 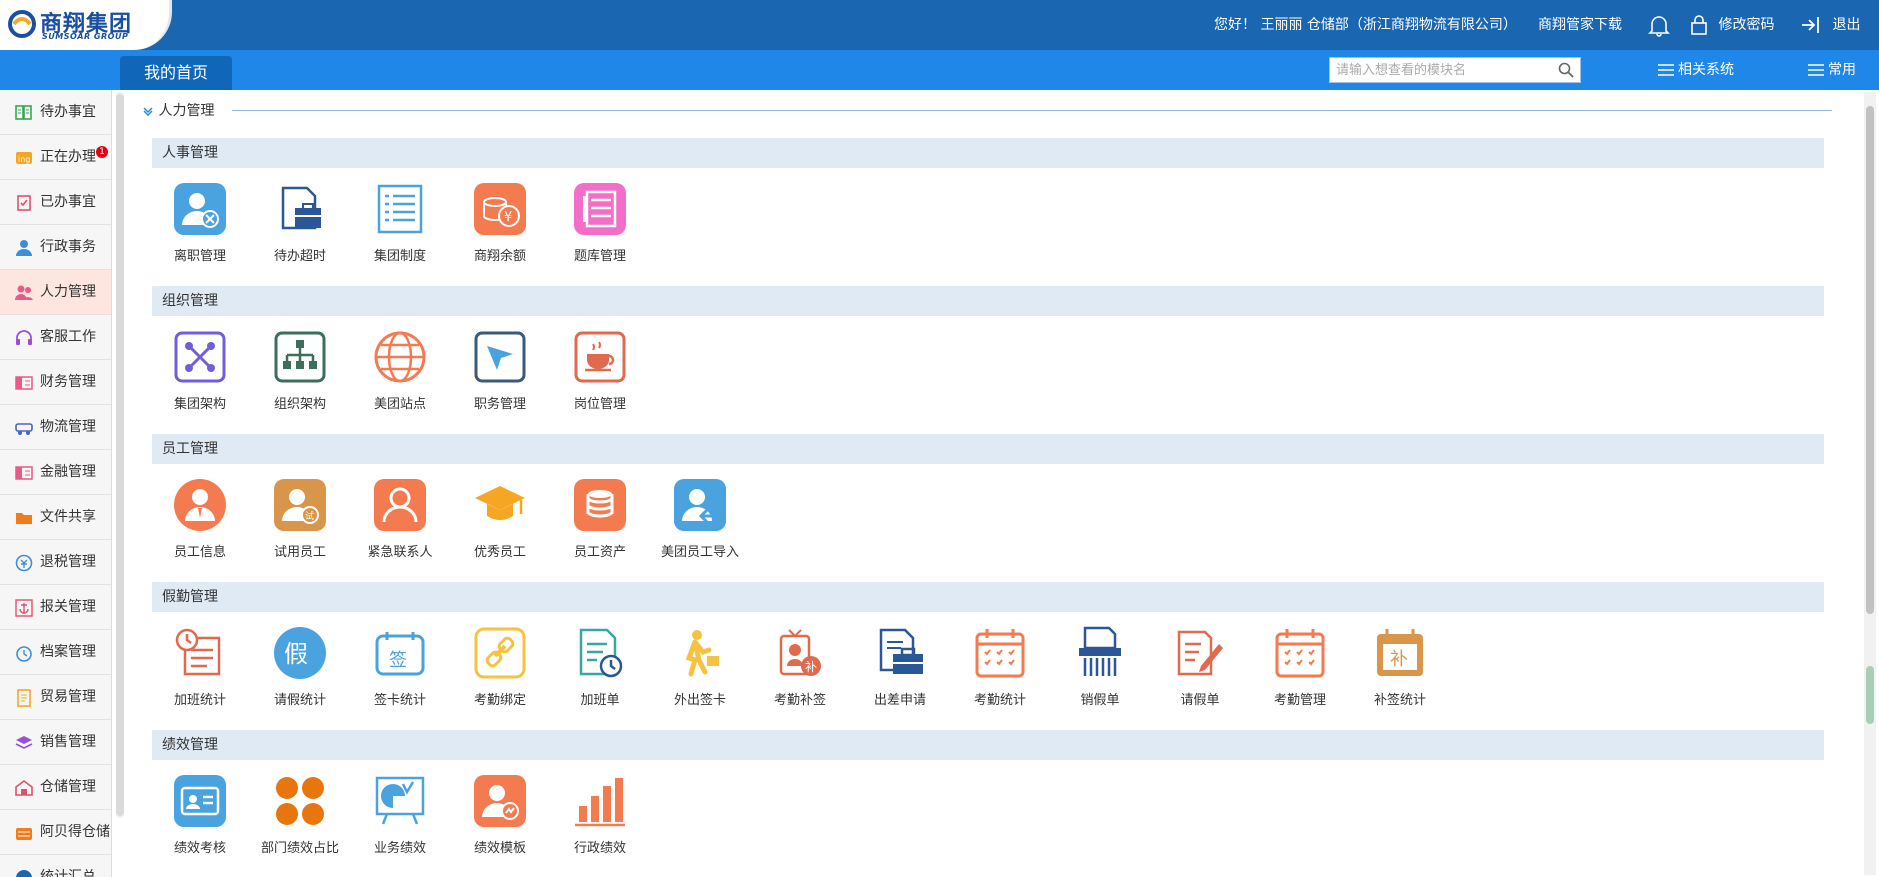 I want to click on chevron-down-icon, so click(x=148, y=111).